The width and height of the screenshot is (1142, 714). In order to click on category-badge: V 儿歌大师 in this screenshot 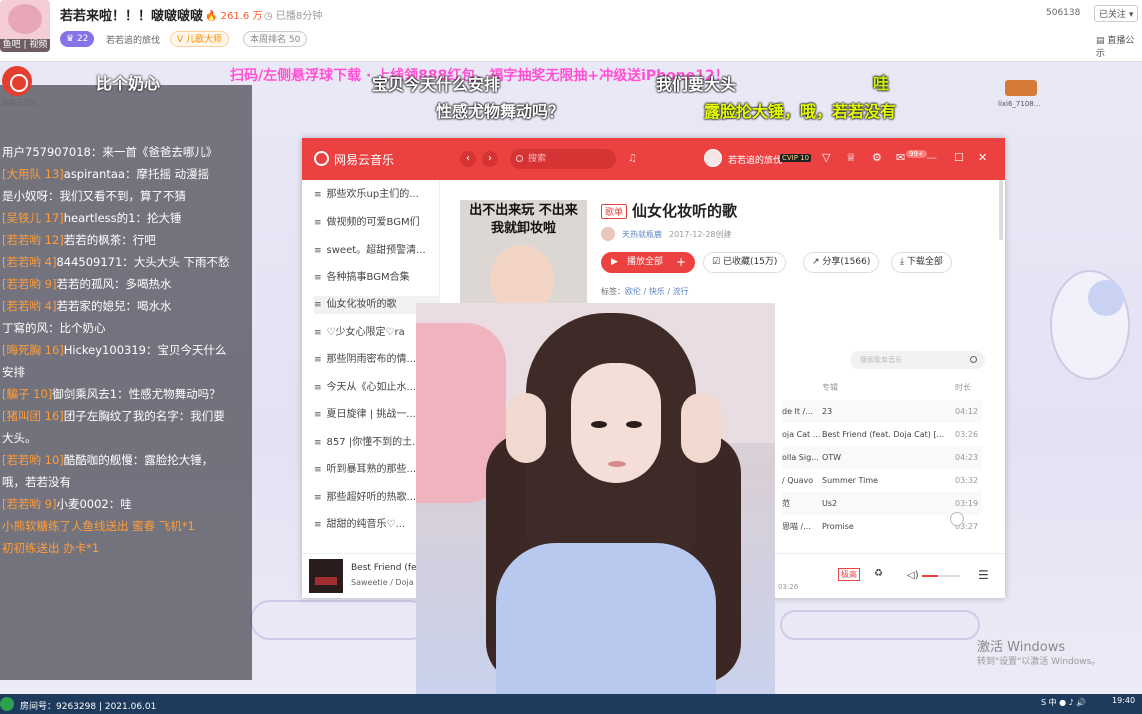, I will do `click(200, 39)`.